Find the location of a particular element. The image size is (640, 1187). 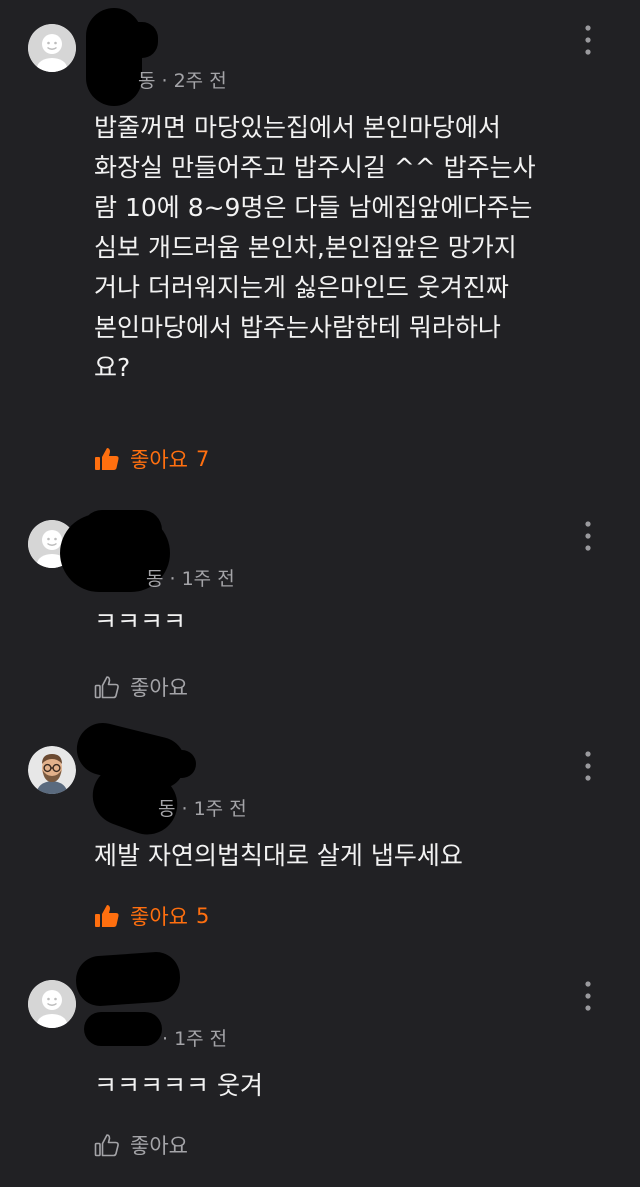

bearded-man-avatar-icon is located at coordinates (52, 770).